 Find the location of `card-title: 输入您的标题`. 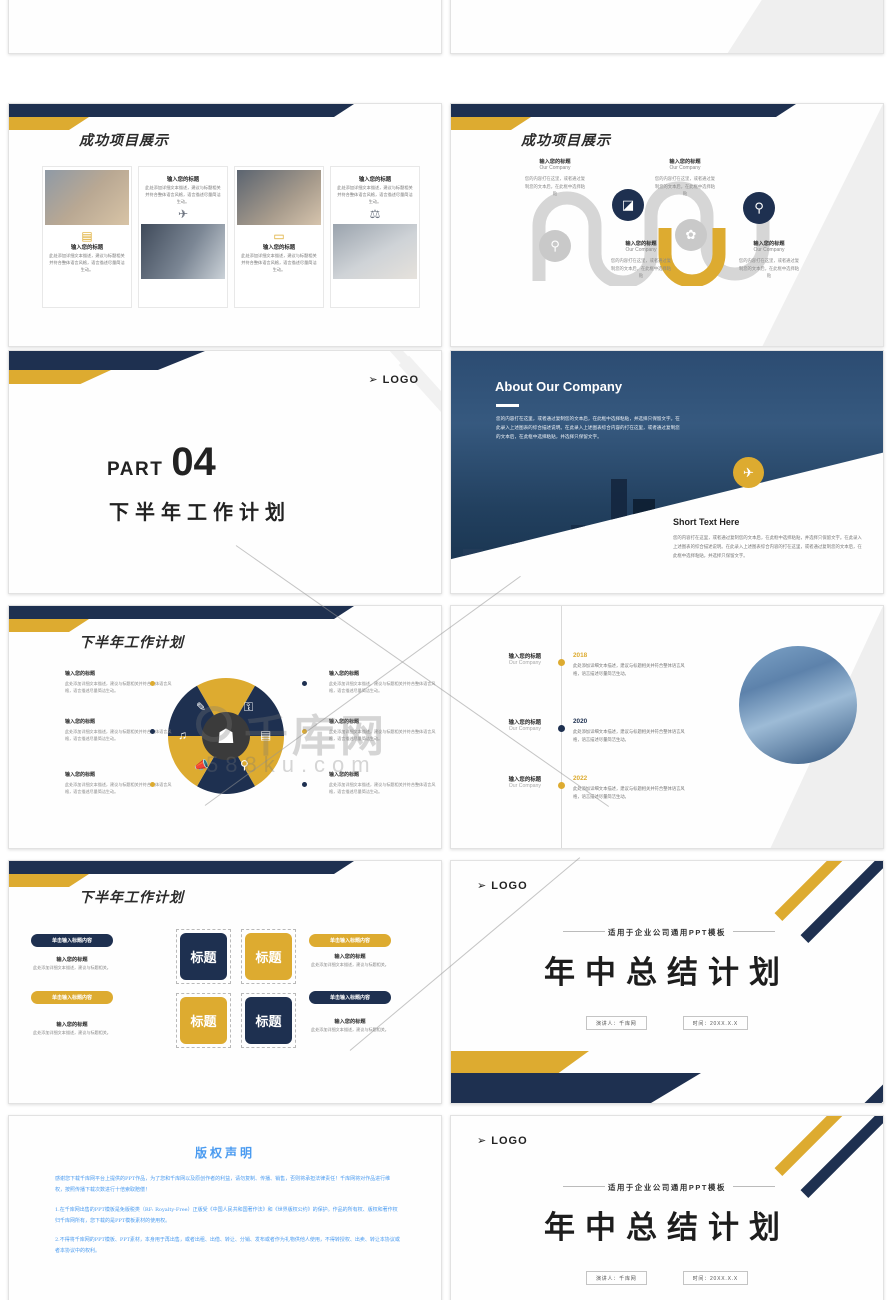

card-title: 输入您的标题 is located at coordinates (87, 248).